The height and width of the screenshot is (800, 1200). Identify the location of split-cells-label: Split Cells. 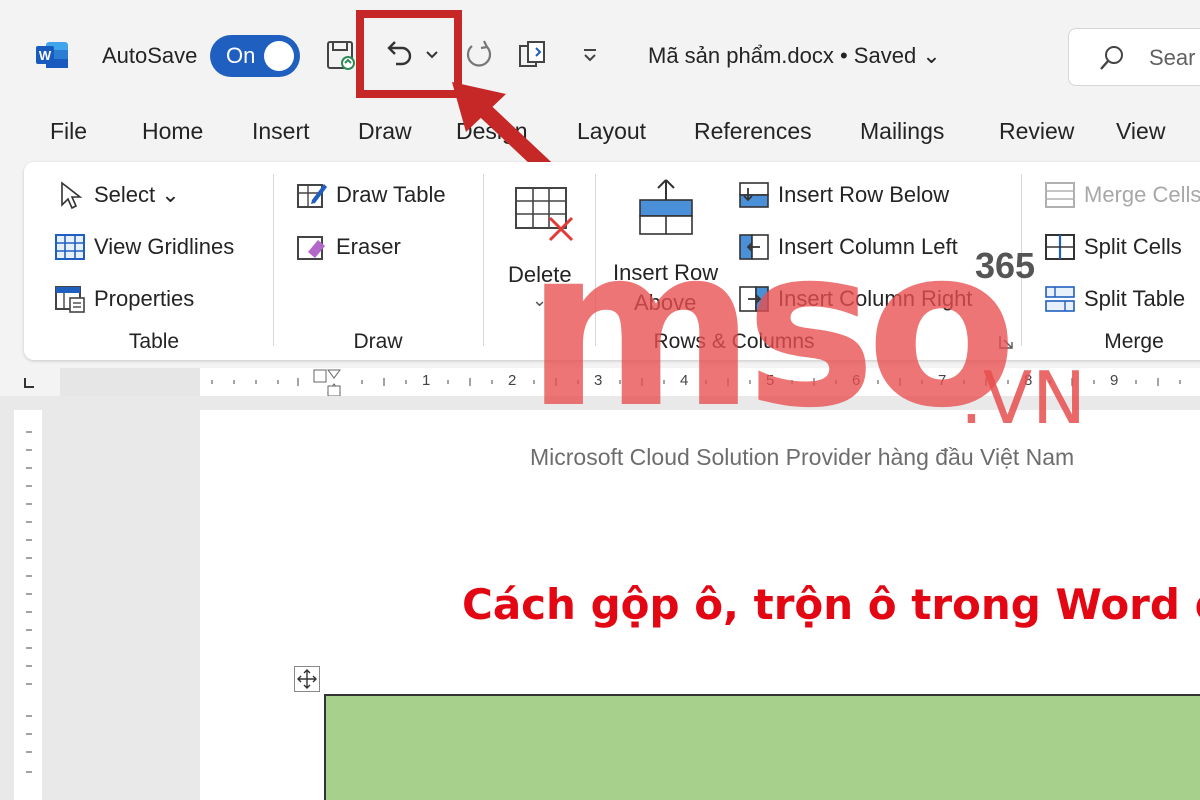
(1133, 246).